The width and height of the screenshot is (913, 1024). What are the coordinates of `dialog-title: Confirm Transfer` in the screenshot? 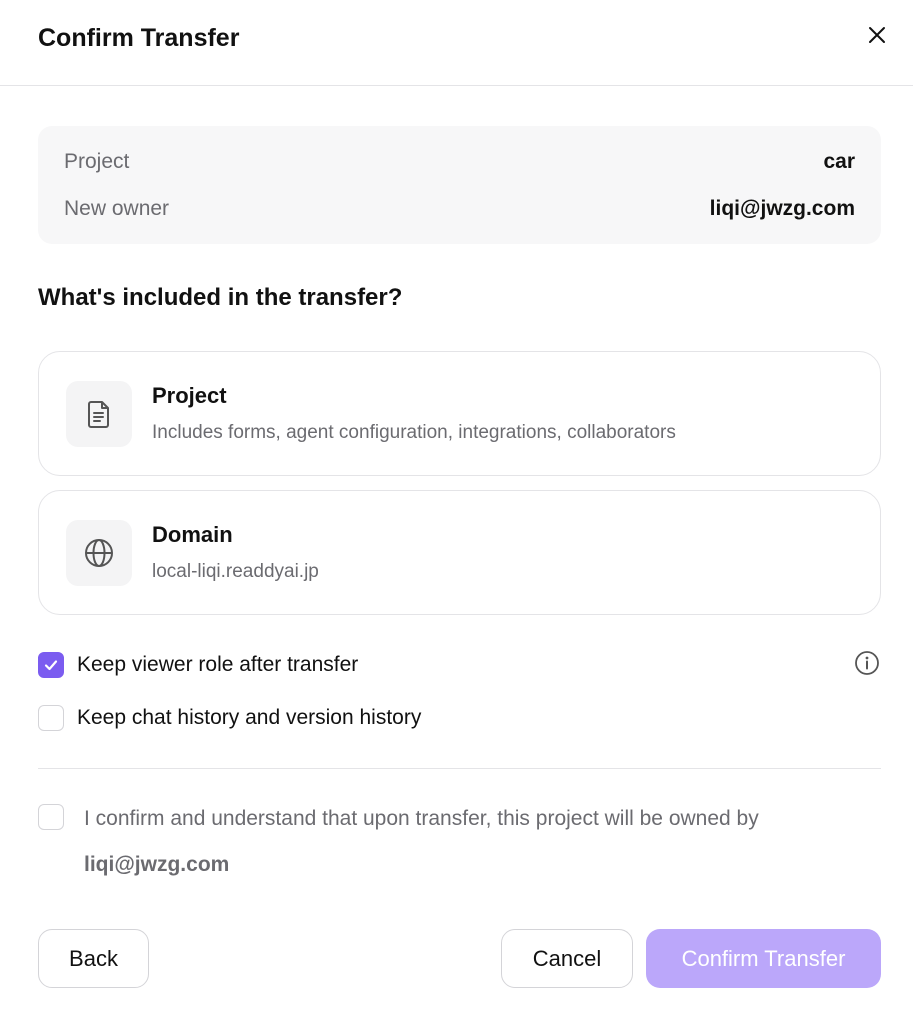 It's located at (139, 38).